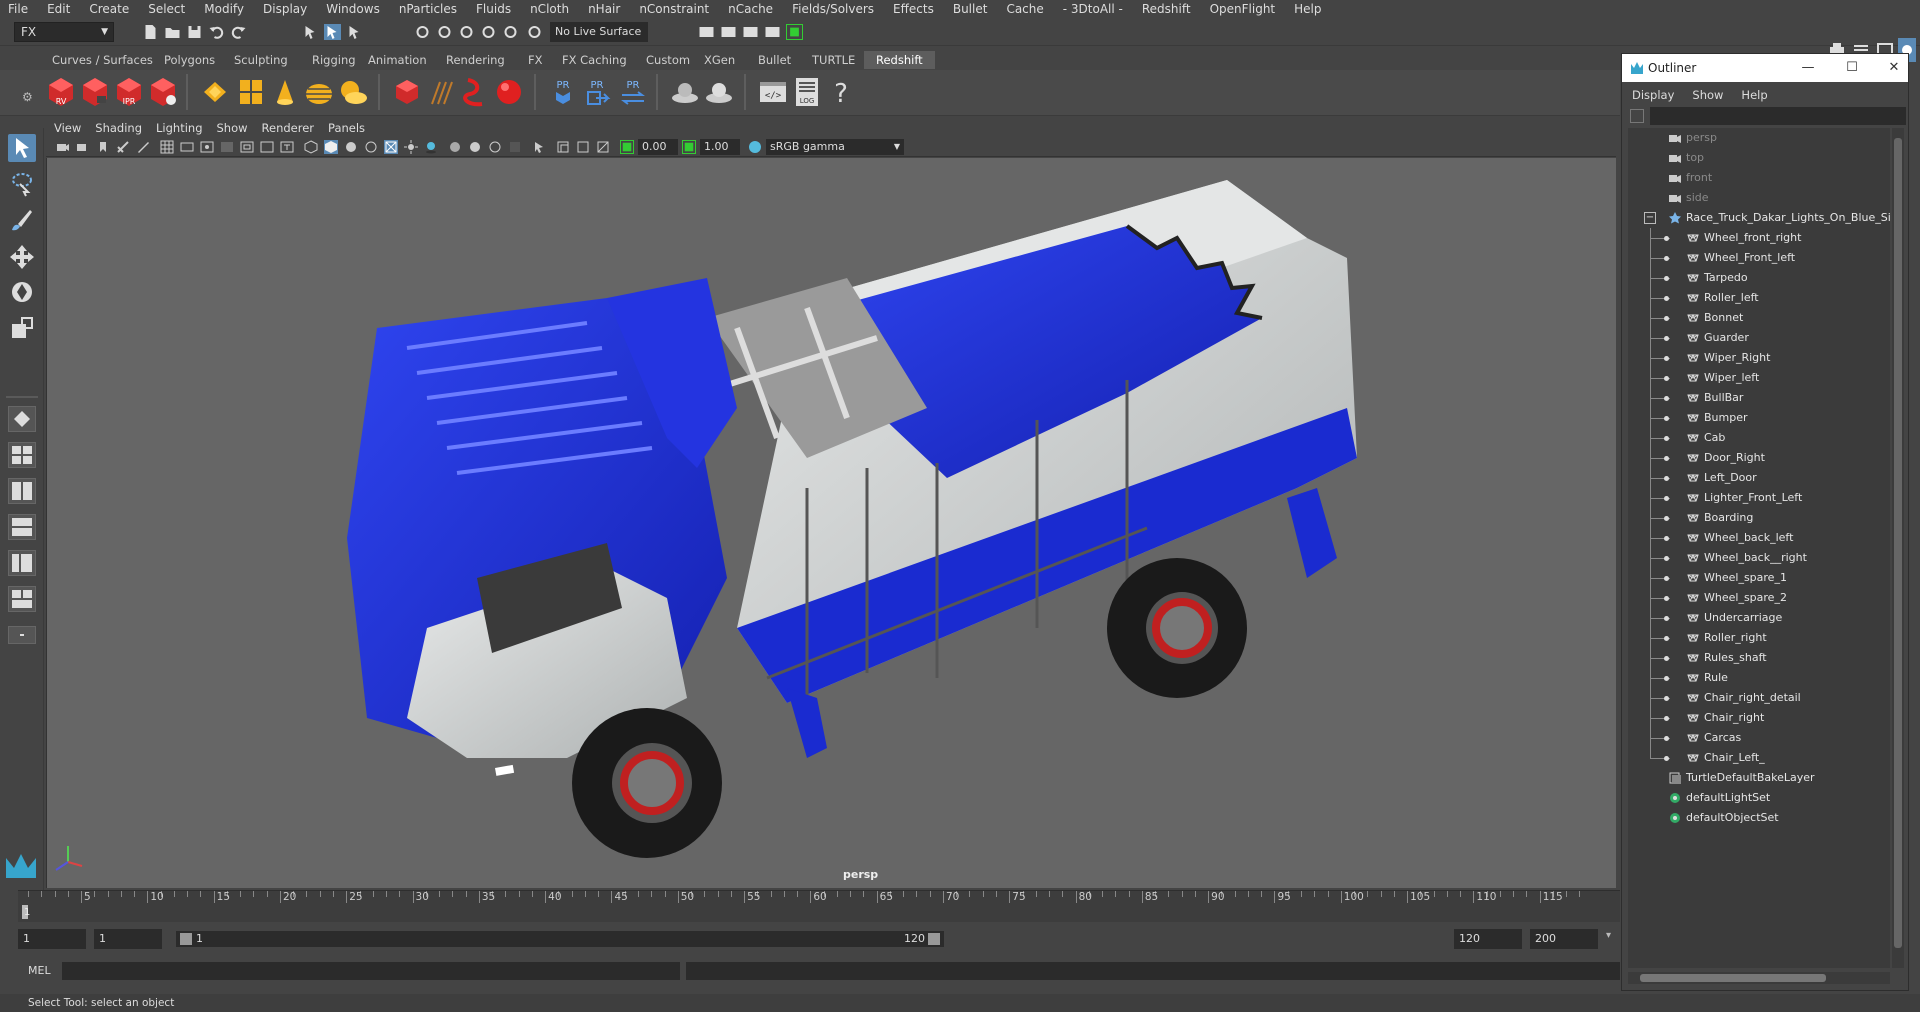 Image resolution: width=1920 pixels, height=1012 pixels. I want to click on outliner-item-set: defaultObjectSet, so click(1759, 818).